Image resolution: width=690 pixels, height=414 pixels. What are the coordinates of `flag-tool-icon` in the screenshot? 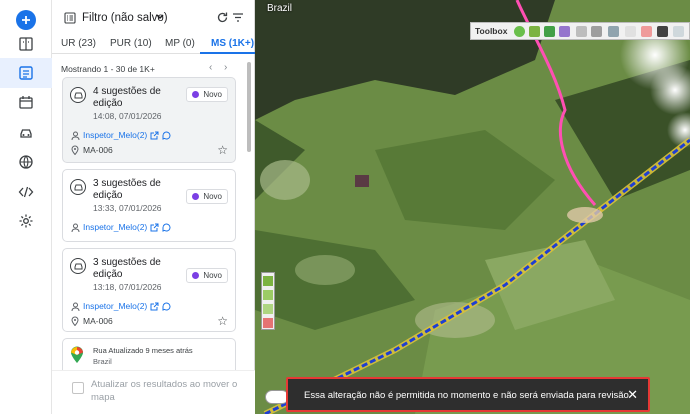 It's located at (268, 323).